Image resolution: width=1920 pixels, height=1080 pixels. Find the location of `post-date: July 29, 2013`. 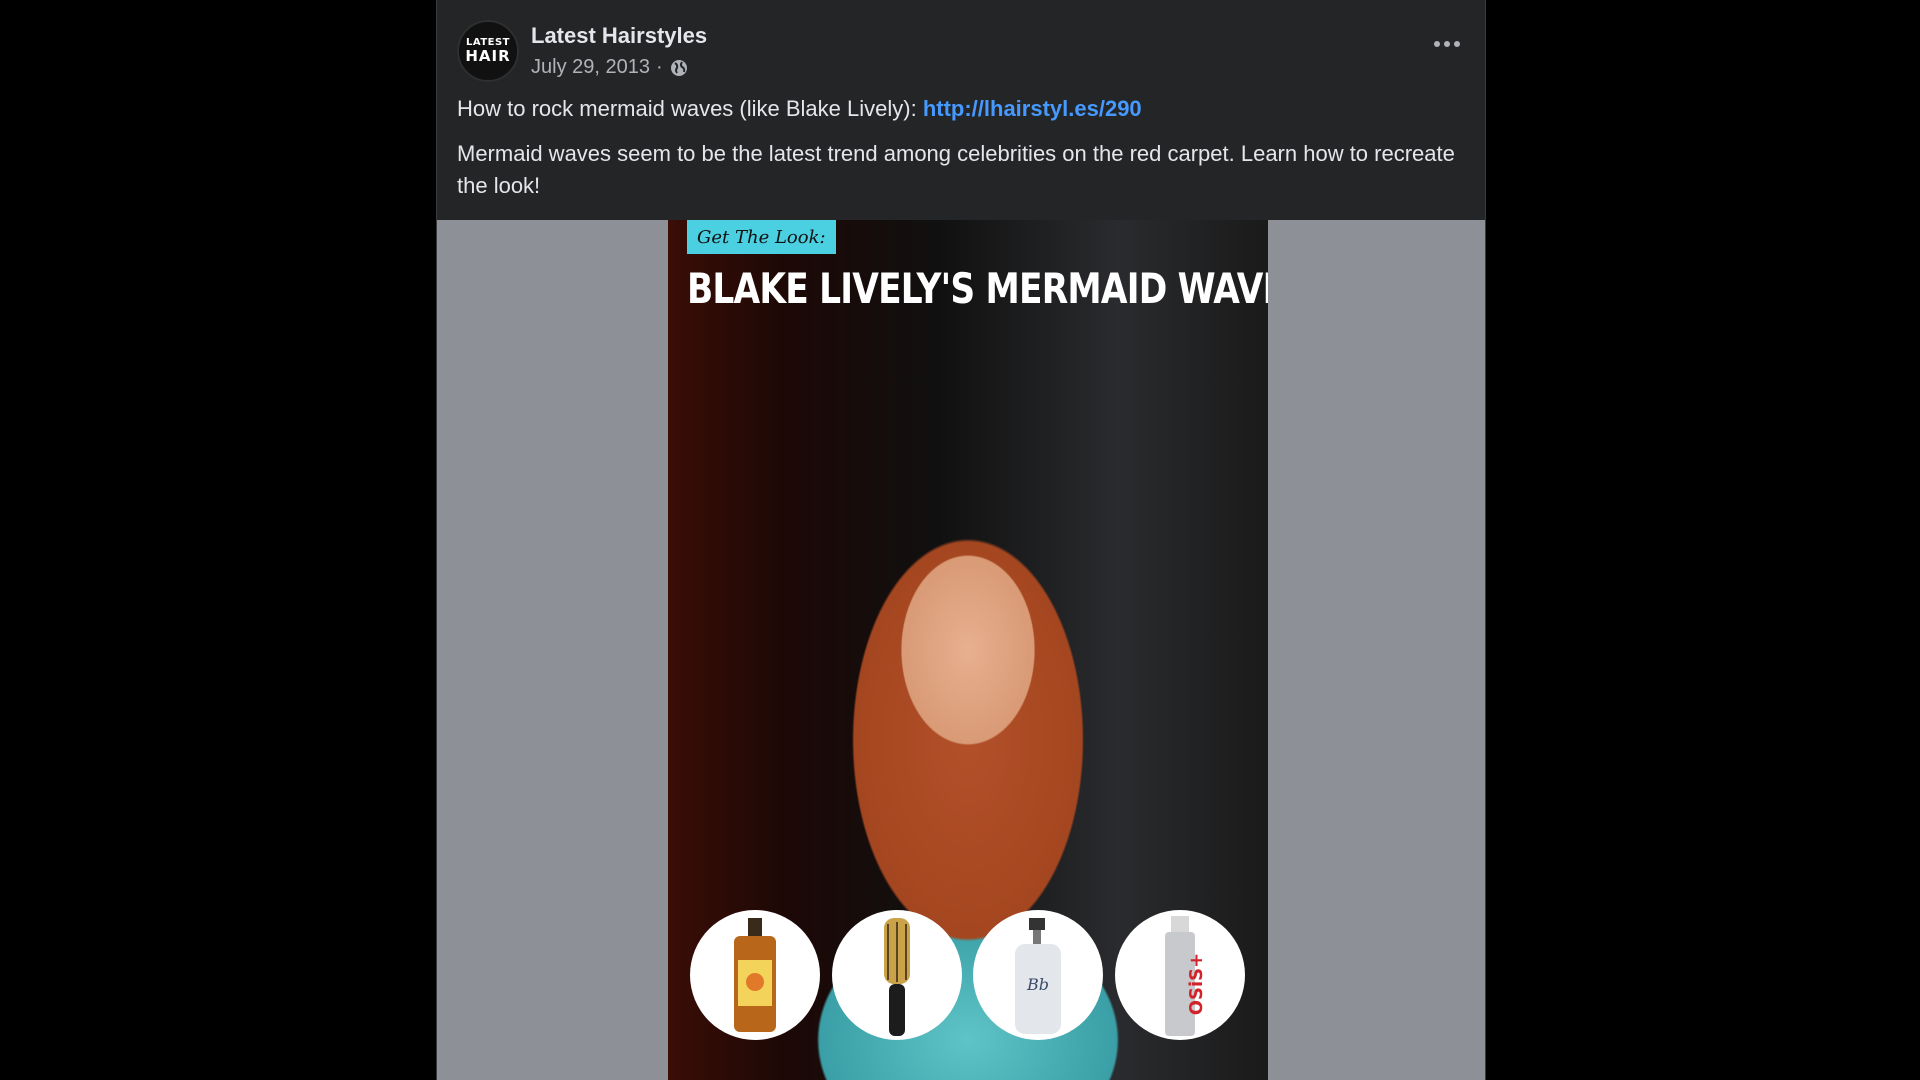

post-date: July 29, 2013 is located at coordinates (590, 67).